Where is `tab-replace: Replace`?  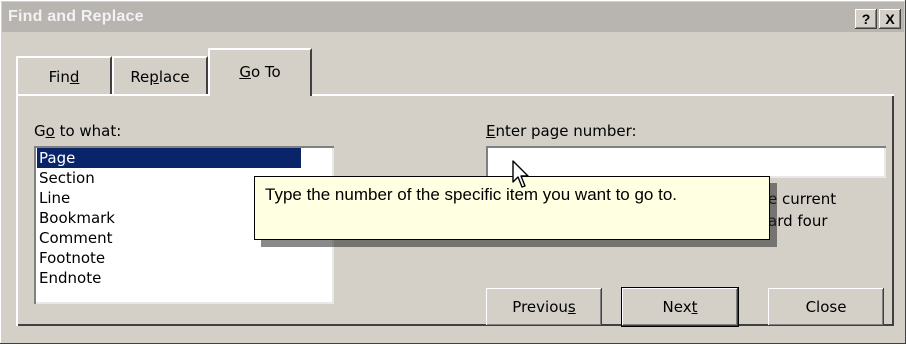 tab-replace: Replace is located at coordinates (160, 75).